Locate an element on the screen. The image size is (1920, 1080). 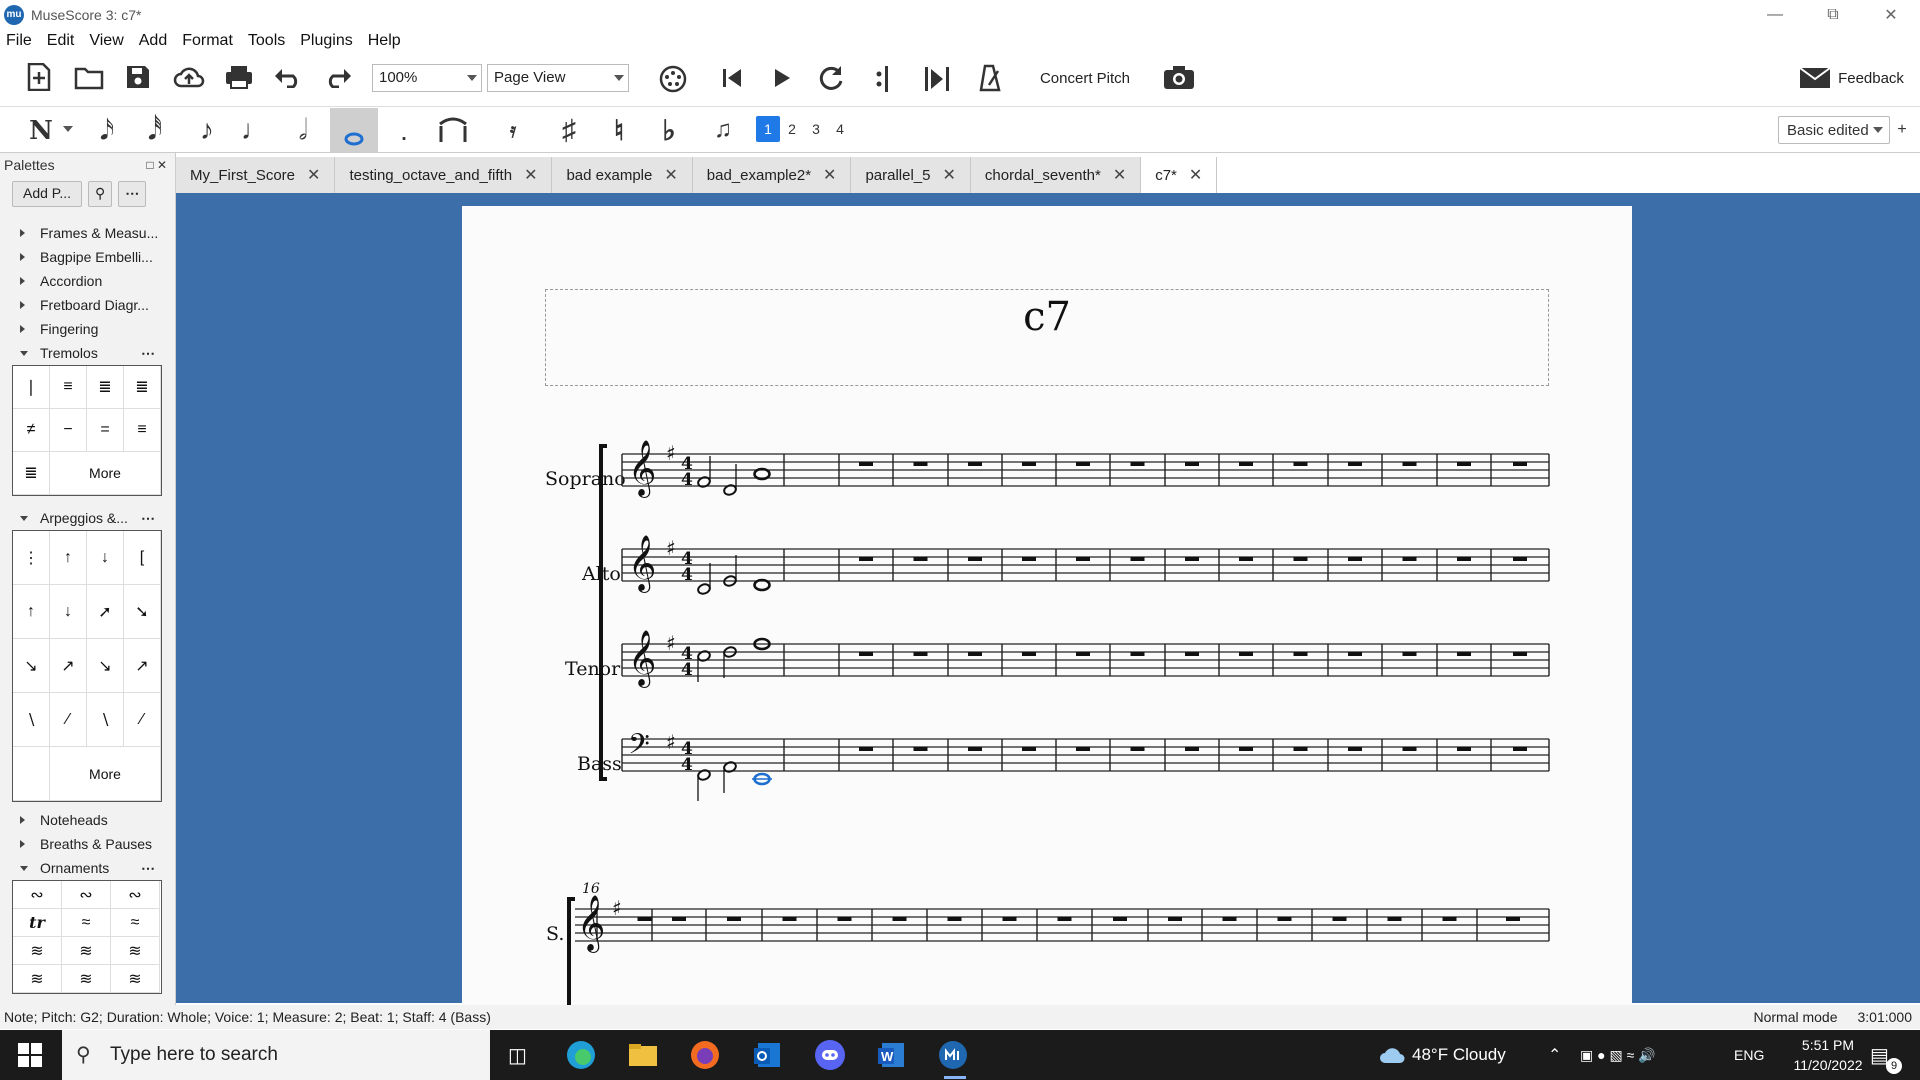
undo-icon is located at coordinates (288, 77).